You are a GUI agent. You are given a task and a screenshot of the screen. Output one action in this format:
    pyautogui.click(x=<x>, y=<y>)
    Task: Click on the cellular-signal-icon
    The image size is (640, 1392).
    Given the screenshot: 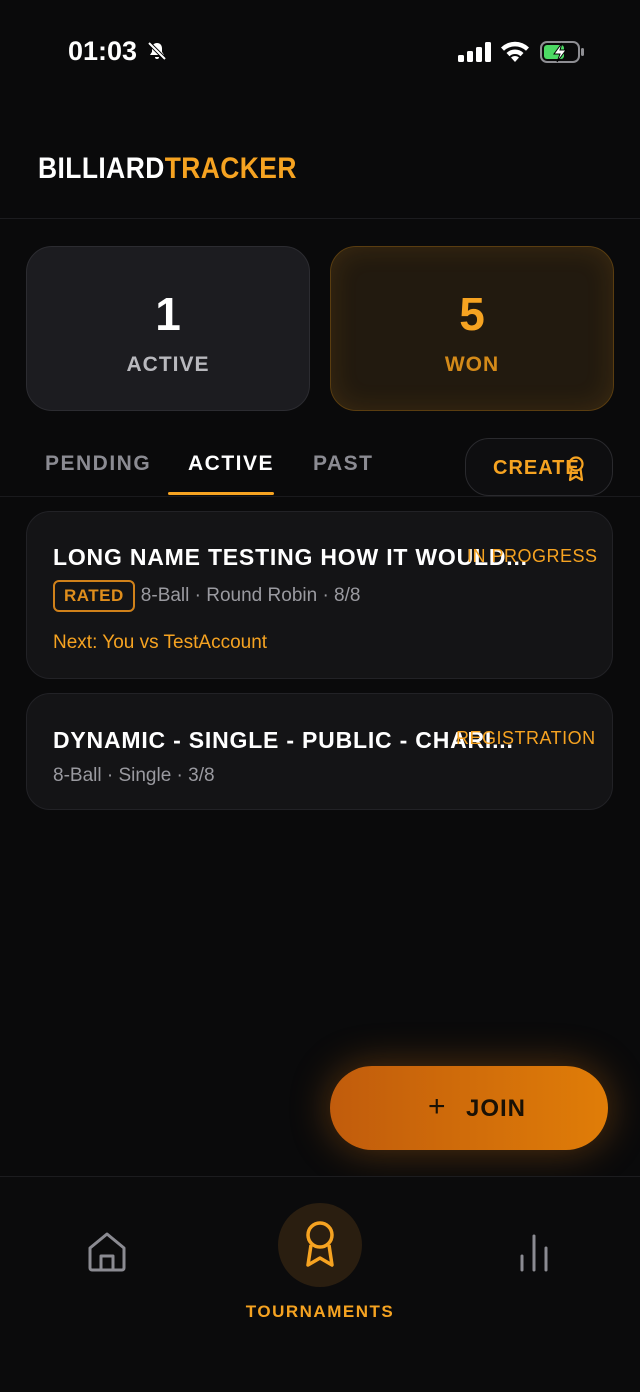 What is the action you would take?
    pyautogui.click(x=474, y=52)
    